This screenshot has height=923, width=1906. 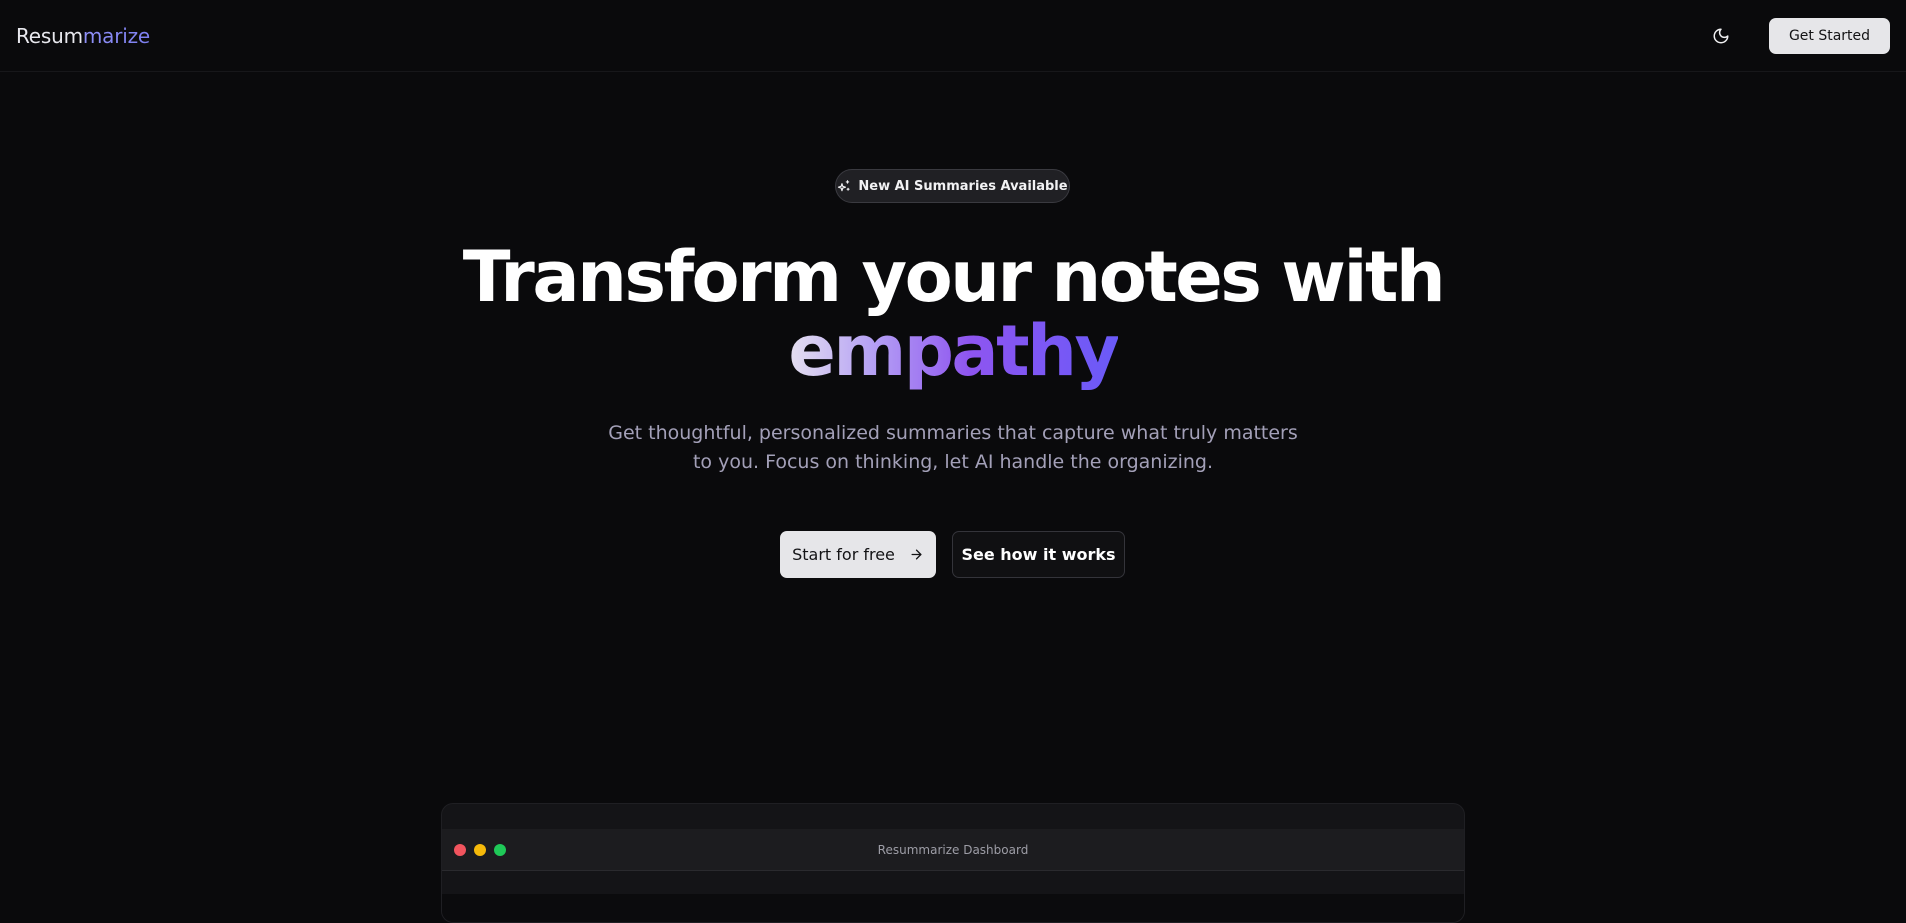 What do you see at coordinates (953, 36) in the screenshot?
I see `site-header: Resummarize Get Started` at bounding box center [953, 36].